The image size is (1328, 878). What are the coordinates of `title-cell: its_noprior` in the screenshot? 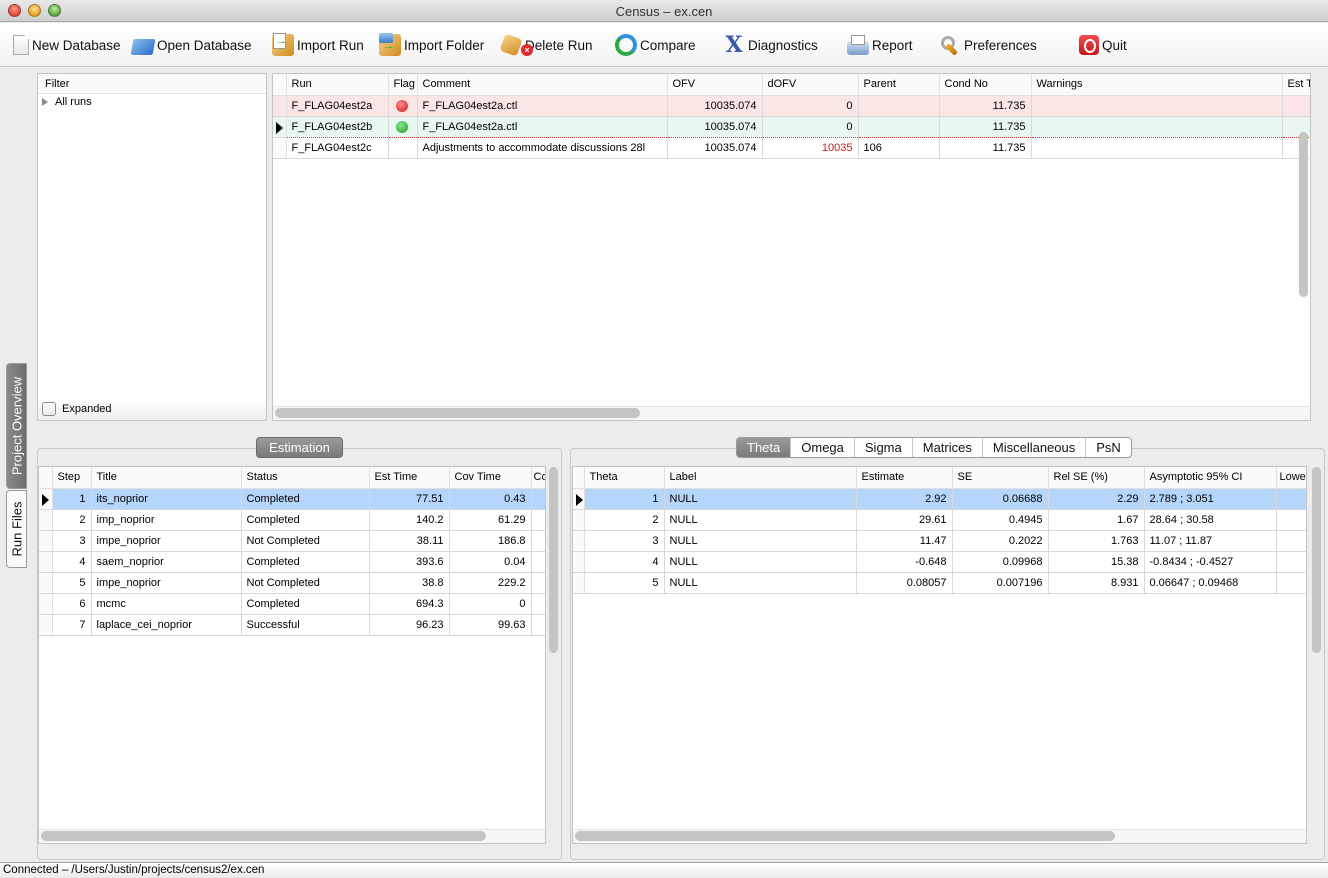 It's located at (166, 499).